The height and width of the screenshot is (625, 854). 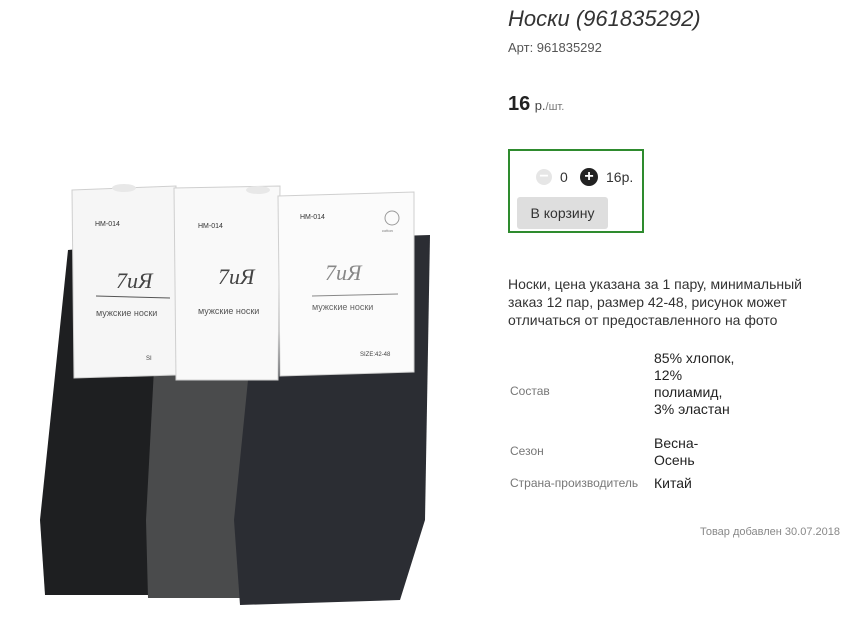 What do you see at coordinates (344, 272) in the screenshot?
I see `tag-right-brand: 7иЯ` at bounding box center [344, 272].